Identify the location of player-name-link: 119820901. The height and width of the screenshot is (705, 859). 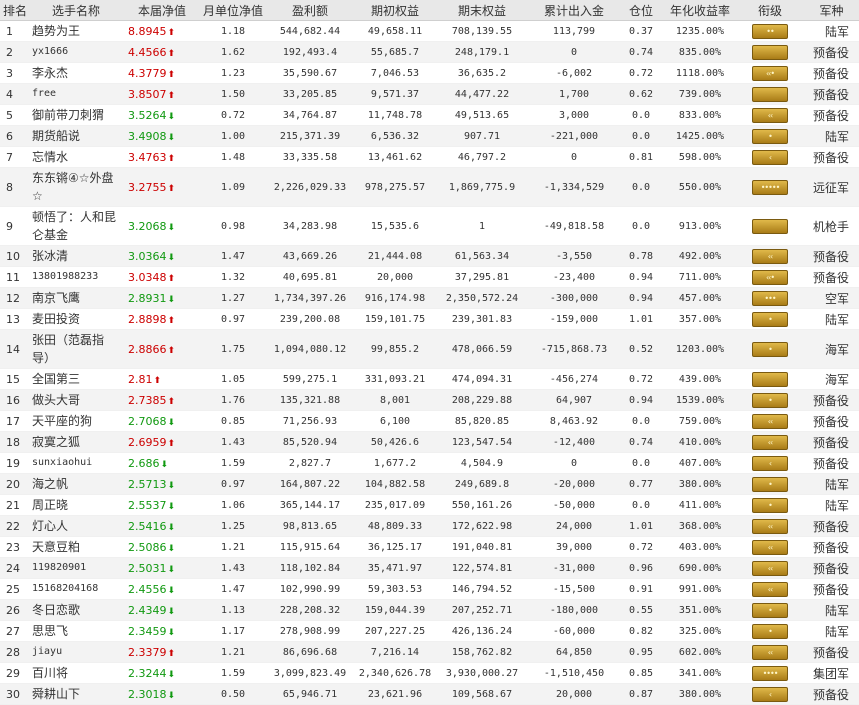
(76, 568).